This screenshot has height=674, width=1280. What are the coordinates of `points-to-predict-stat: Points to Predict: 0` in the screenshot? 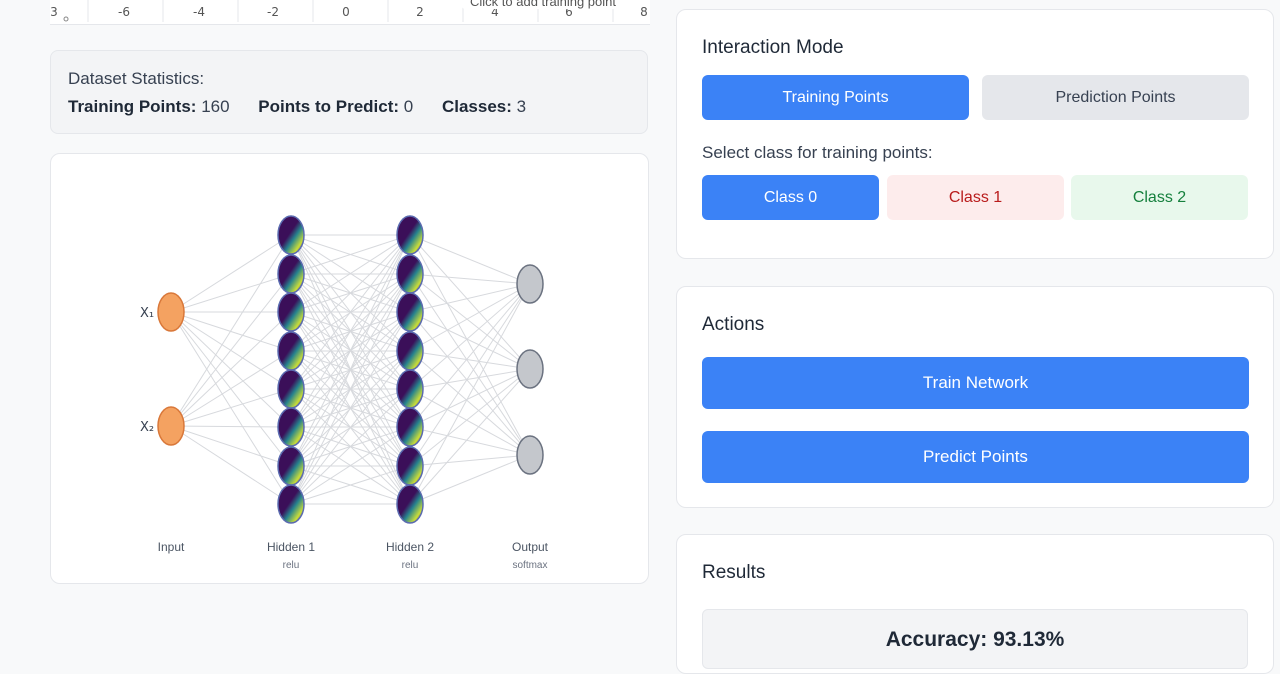 It's located at (335, 107).